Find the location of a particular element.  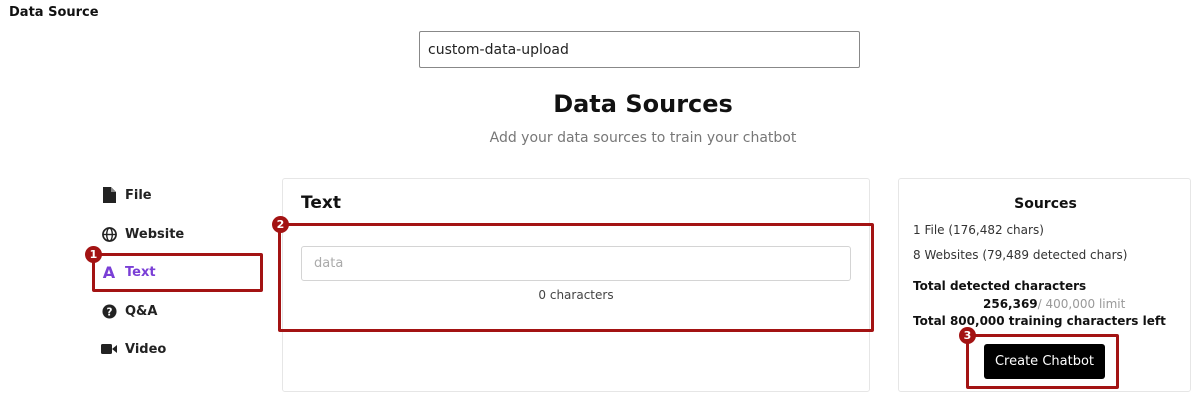

training-characters-left: Total 800,000 training characters left is located at coordinates (1039, 321).